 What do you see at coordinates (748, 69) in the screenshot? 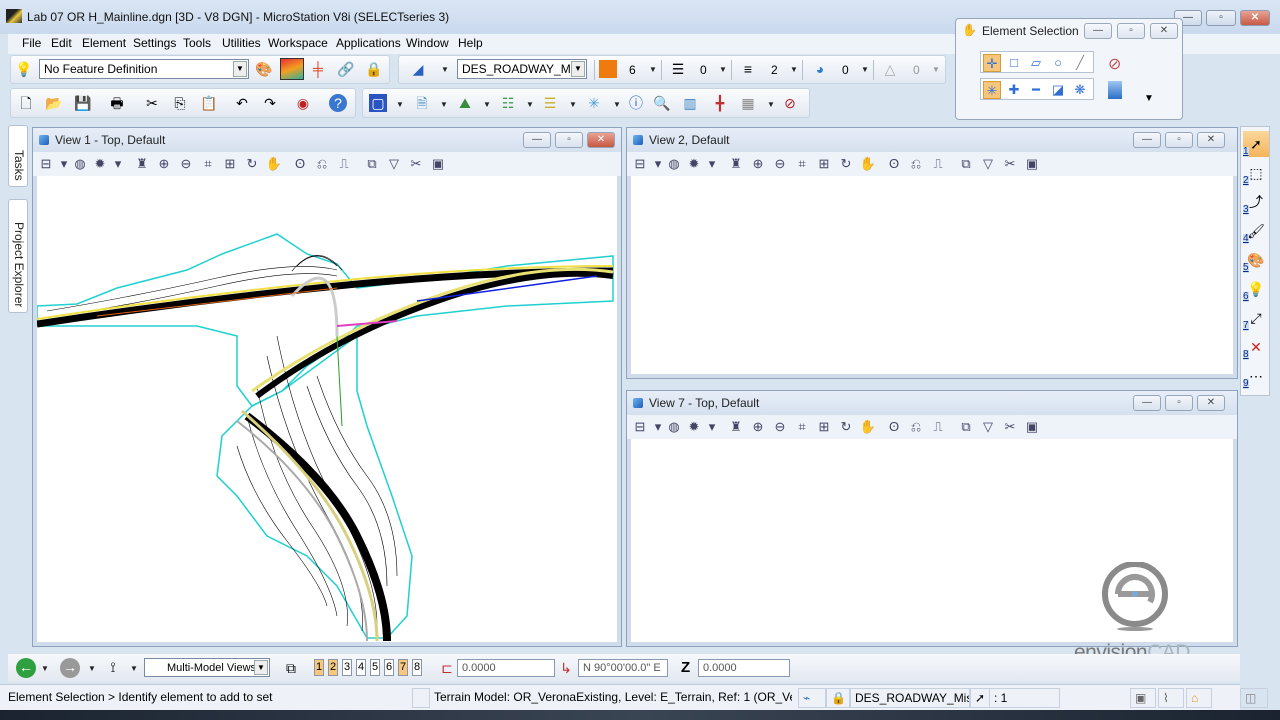
I see `line-weight-icon: ≡` at bounding box center [748, 69].